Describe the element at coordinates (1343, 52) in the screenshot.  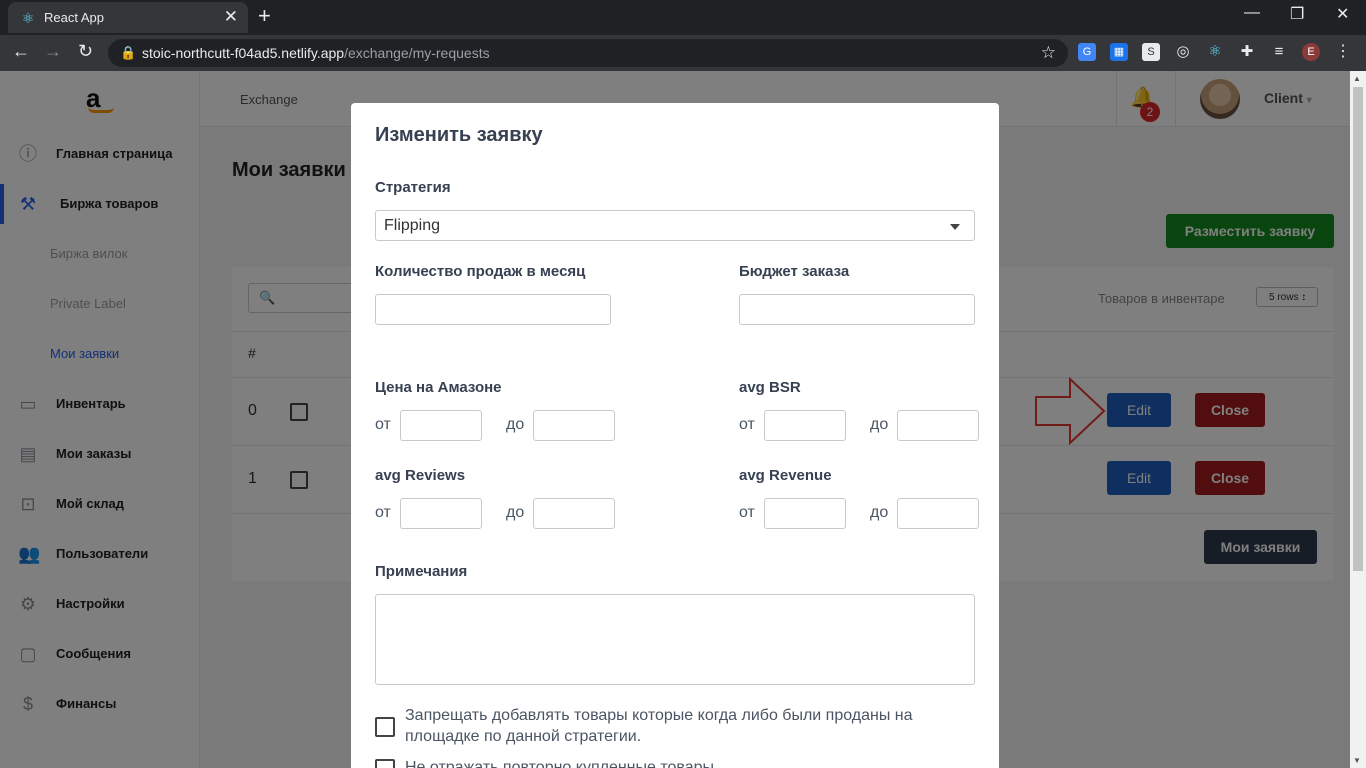
I see `browser-menu-icon: ⋮` at that location.